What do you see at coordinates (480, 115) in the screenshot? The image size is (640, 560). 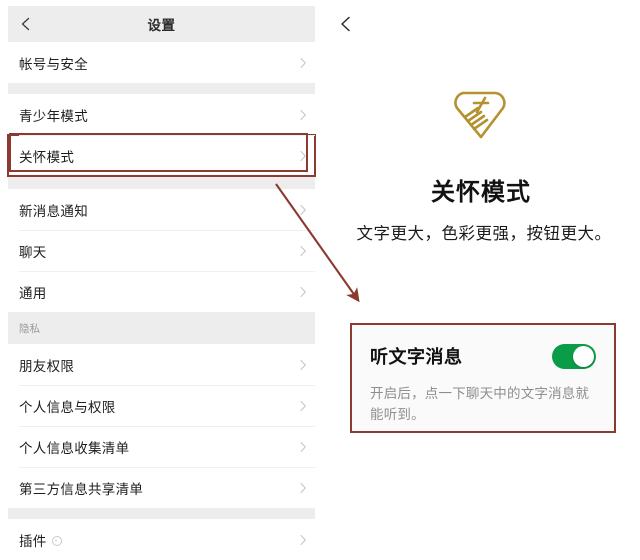 I see `care-hand-heart-icon` at bounding box center [480, 115].